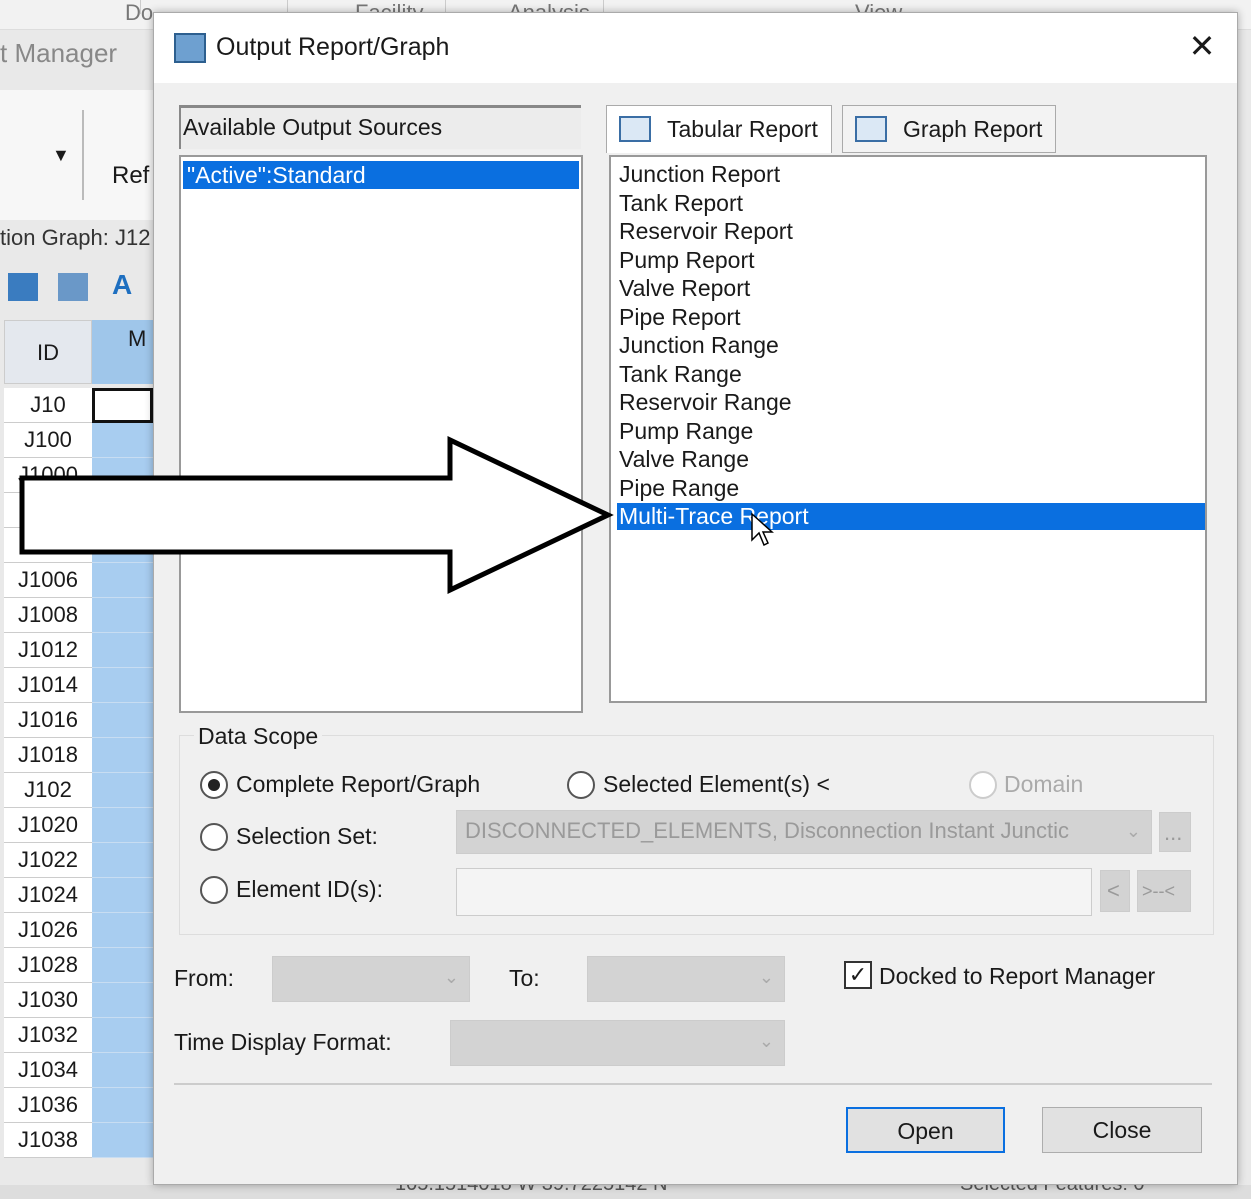 This screenshot has height=1199, width=1251. I want to click on range-button: >--<, so click(1164, 891).